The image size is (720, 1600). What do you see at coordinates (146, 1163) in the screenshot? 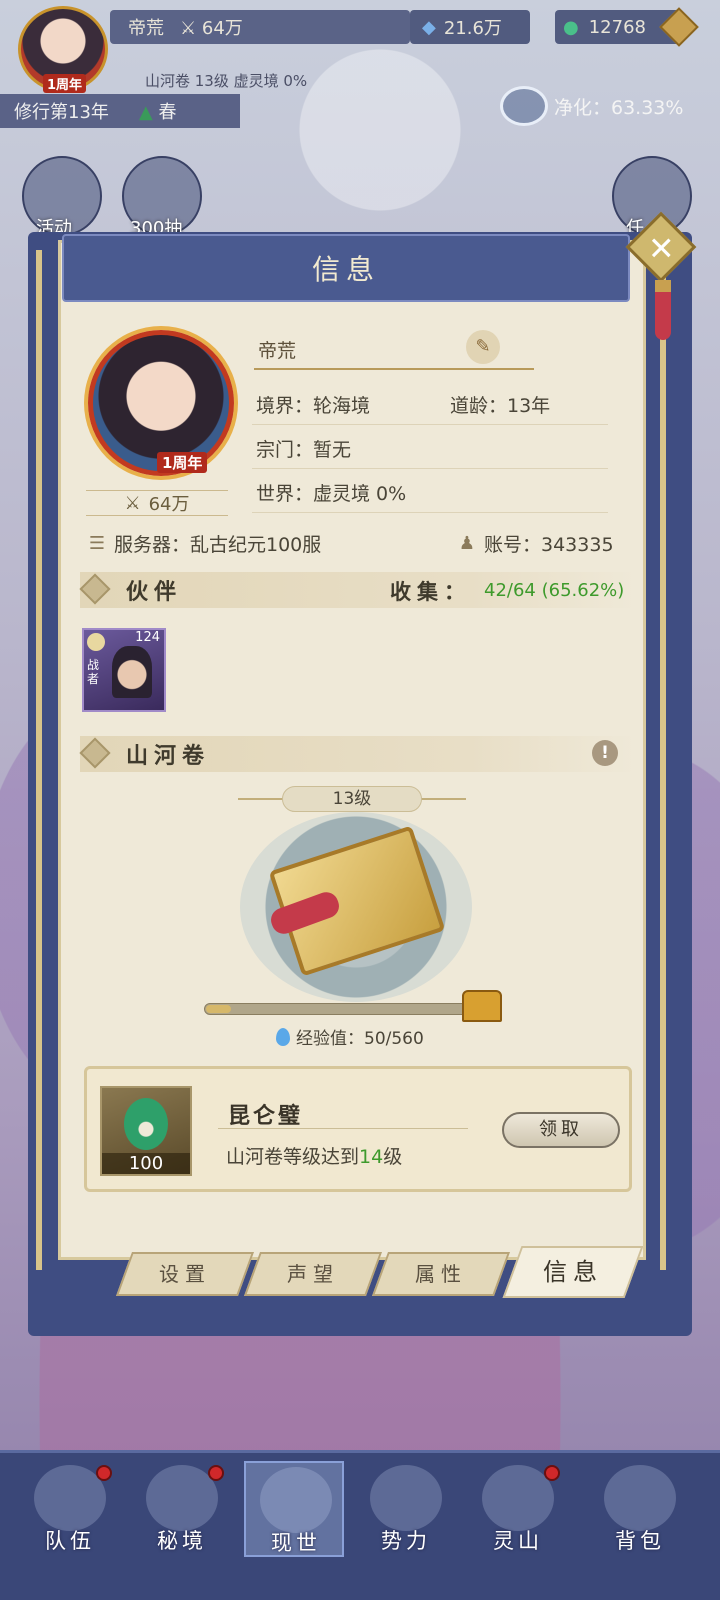
I see `reward-count: 100` at bounding box center [146, 1163].